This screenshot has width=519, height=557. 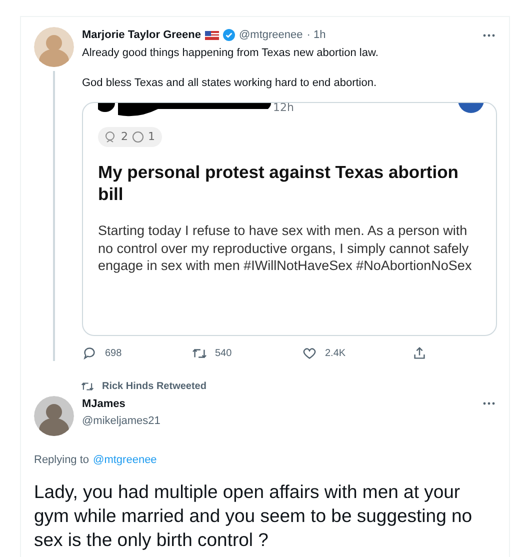 I want to click on handle: @mtgreenee, so click(x=271, y=35).